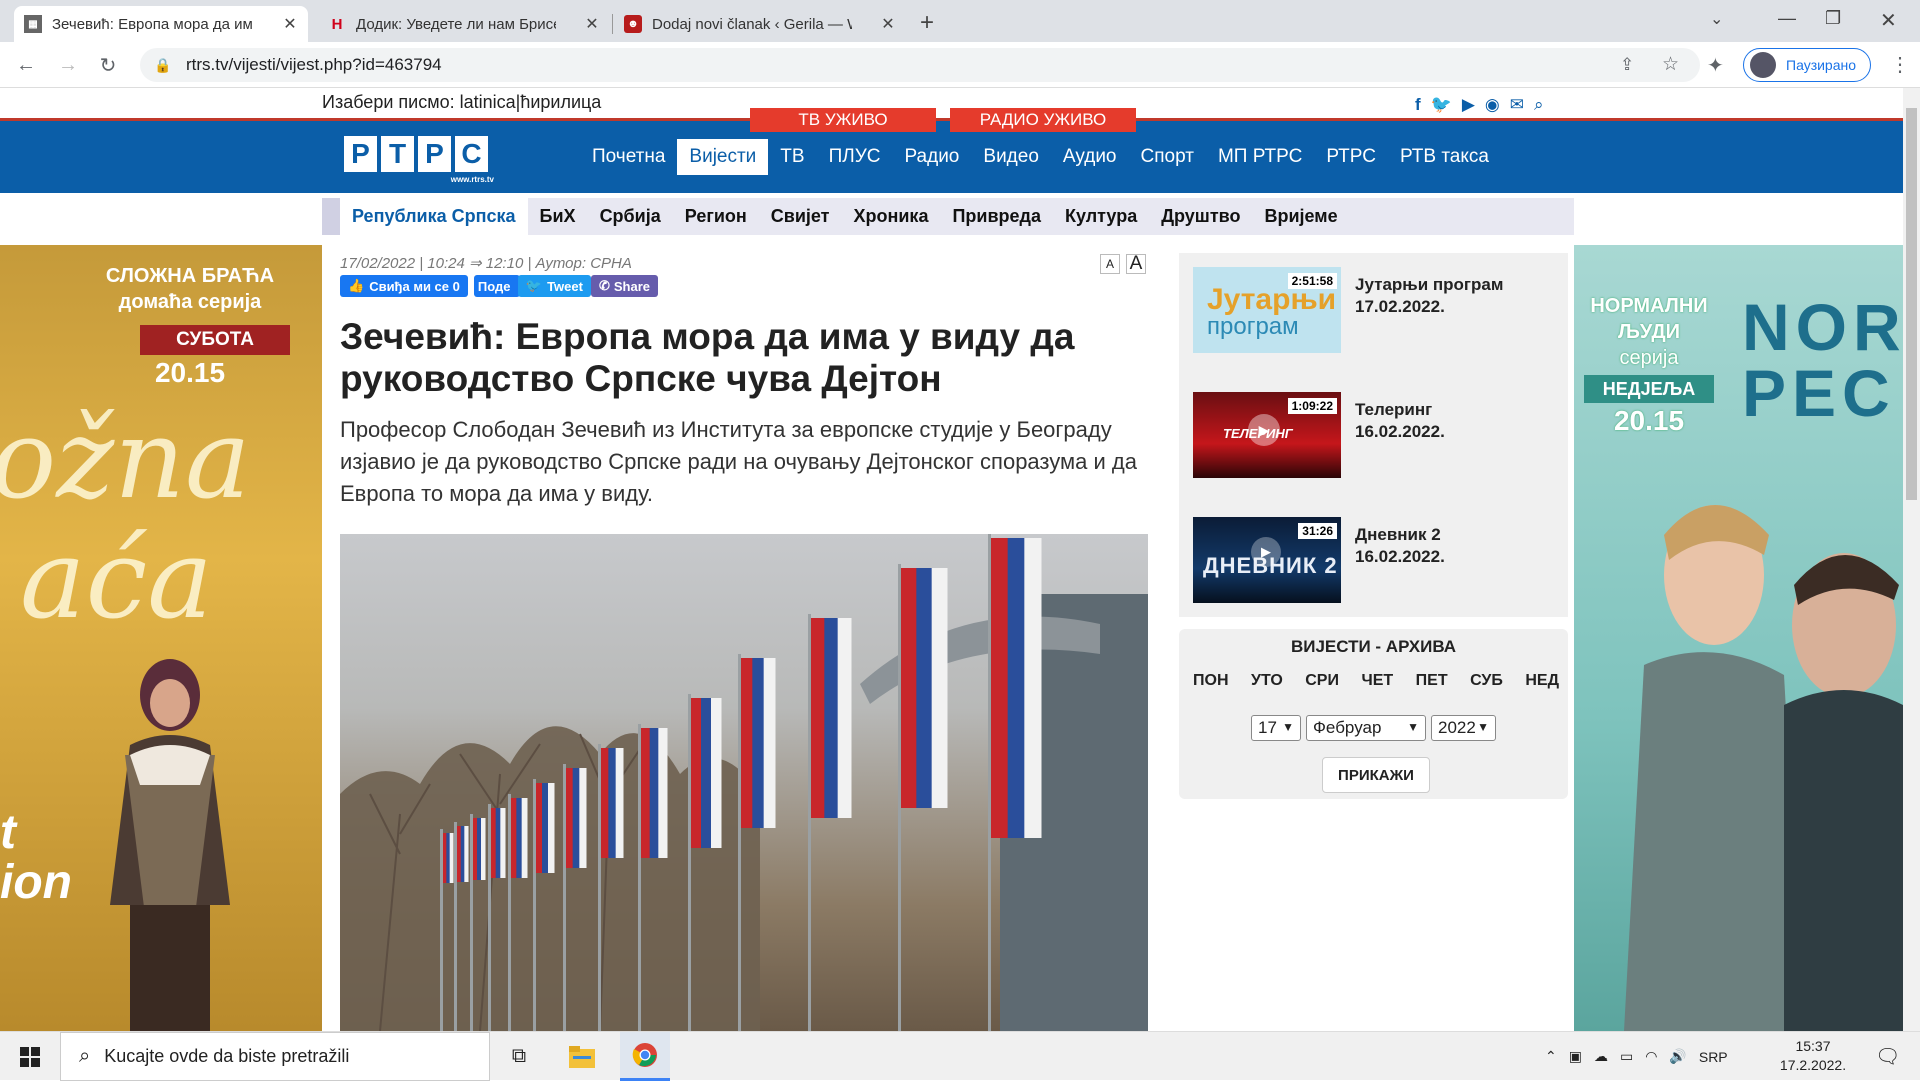 The width and height of the screenshot is (1920, 1081). What do you see at coordinates (1011, 157) in the screenshot?
I see `menu-item: Видео` at bounding box center [1011, 157].